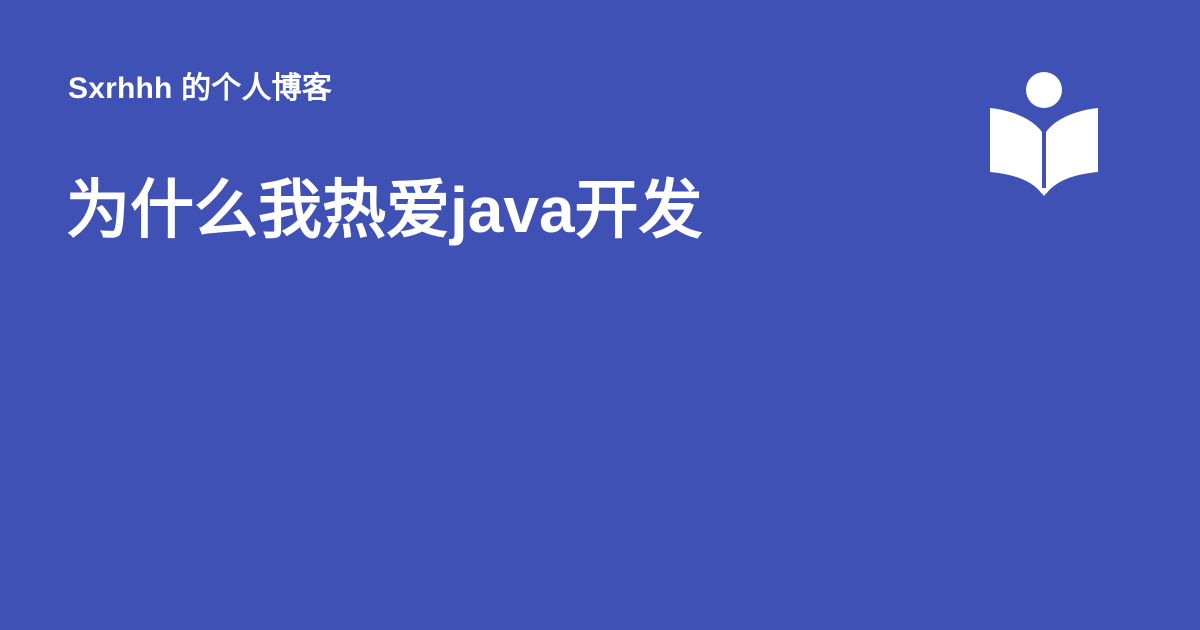 This screenshot has height=630, width=1200. What do you see at coordinates (384, 210) in the screenshot?
I see `page-title: 为什么我热爱java开发` at bounding box center [384, 210].